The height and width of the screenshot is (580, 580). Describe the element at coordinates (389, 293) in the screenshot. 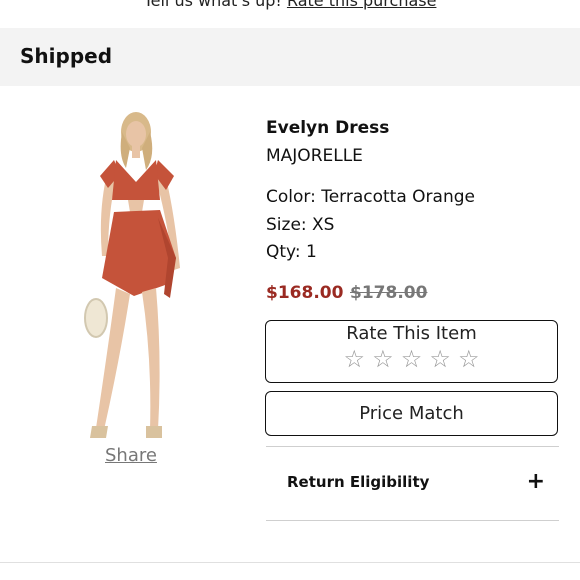

I see `original-price: $178.00` at that location.